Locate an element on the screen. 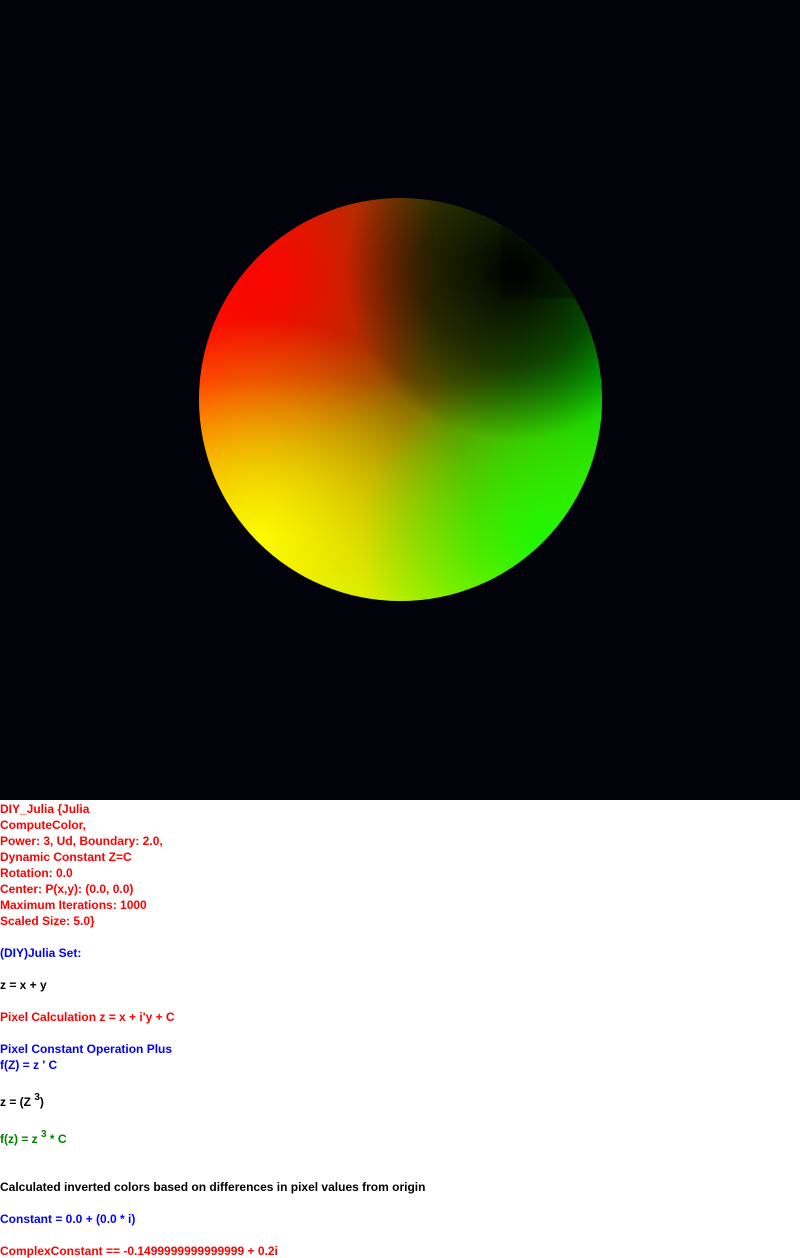 This screenshot has height=1258, width=800. z-power-base: z = (Z is located at coordinates (17, 1102).